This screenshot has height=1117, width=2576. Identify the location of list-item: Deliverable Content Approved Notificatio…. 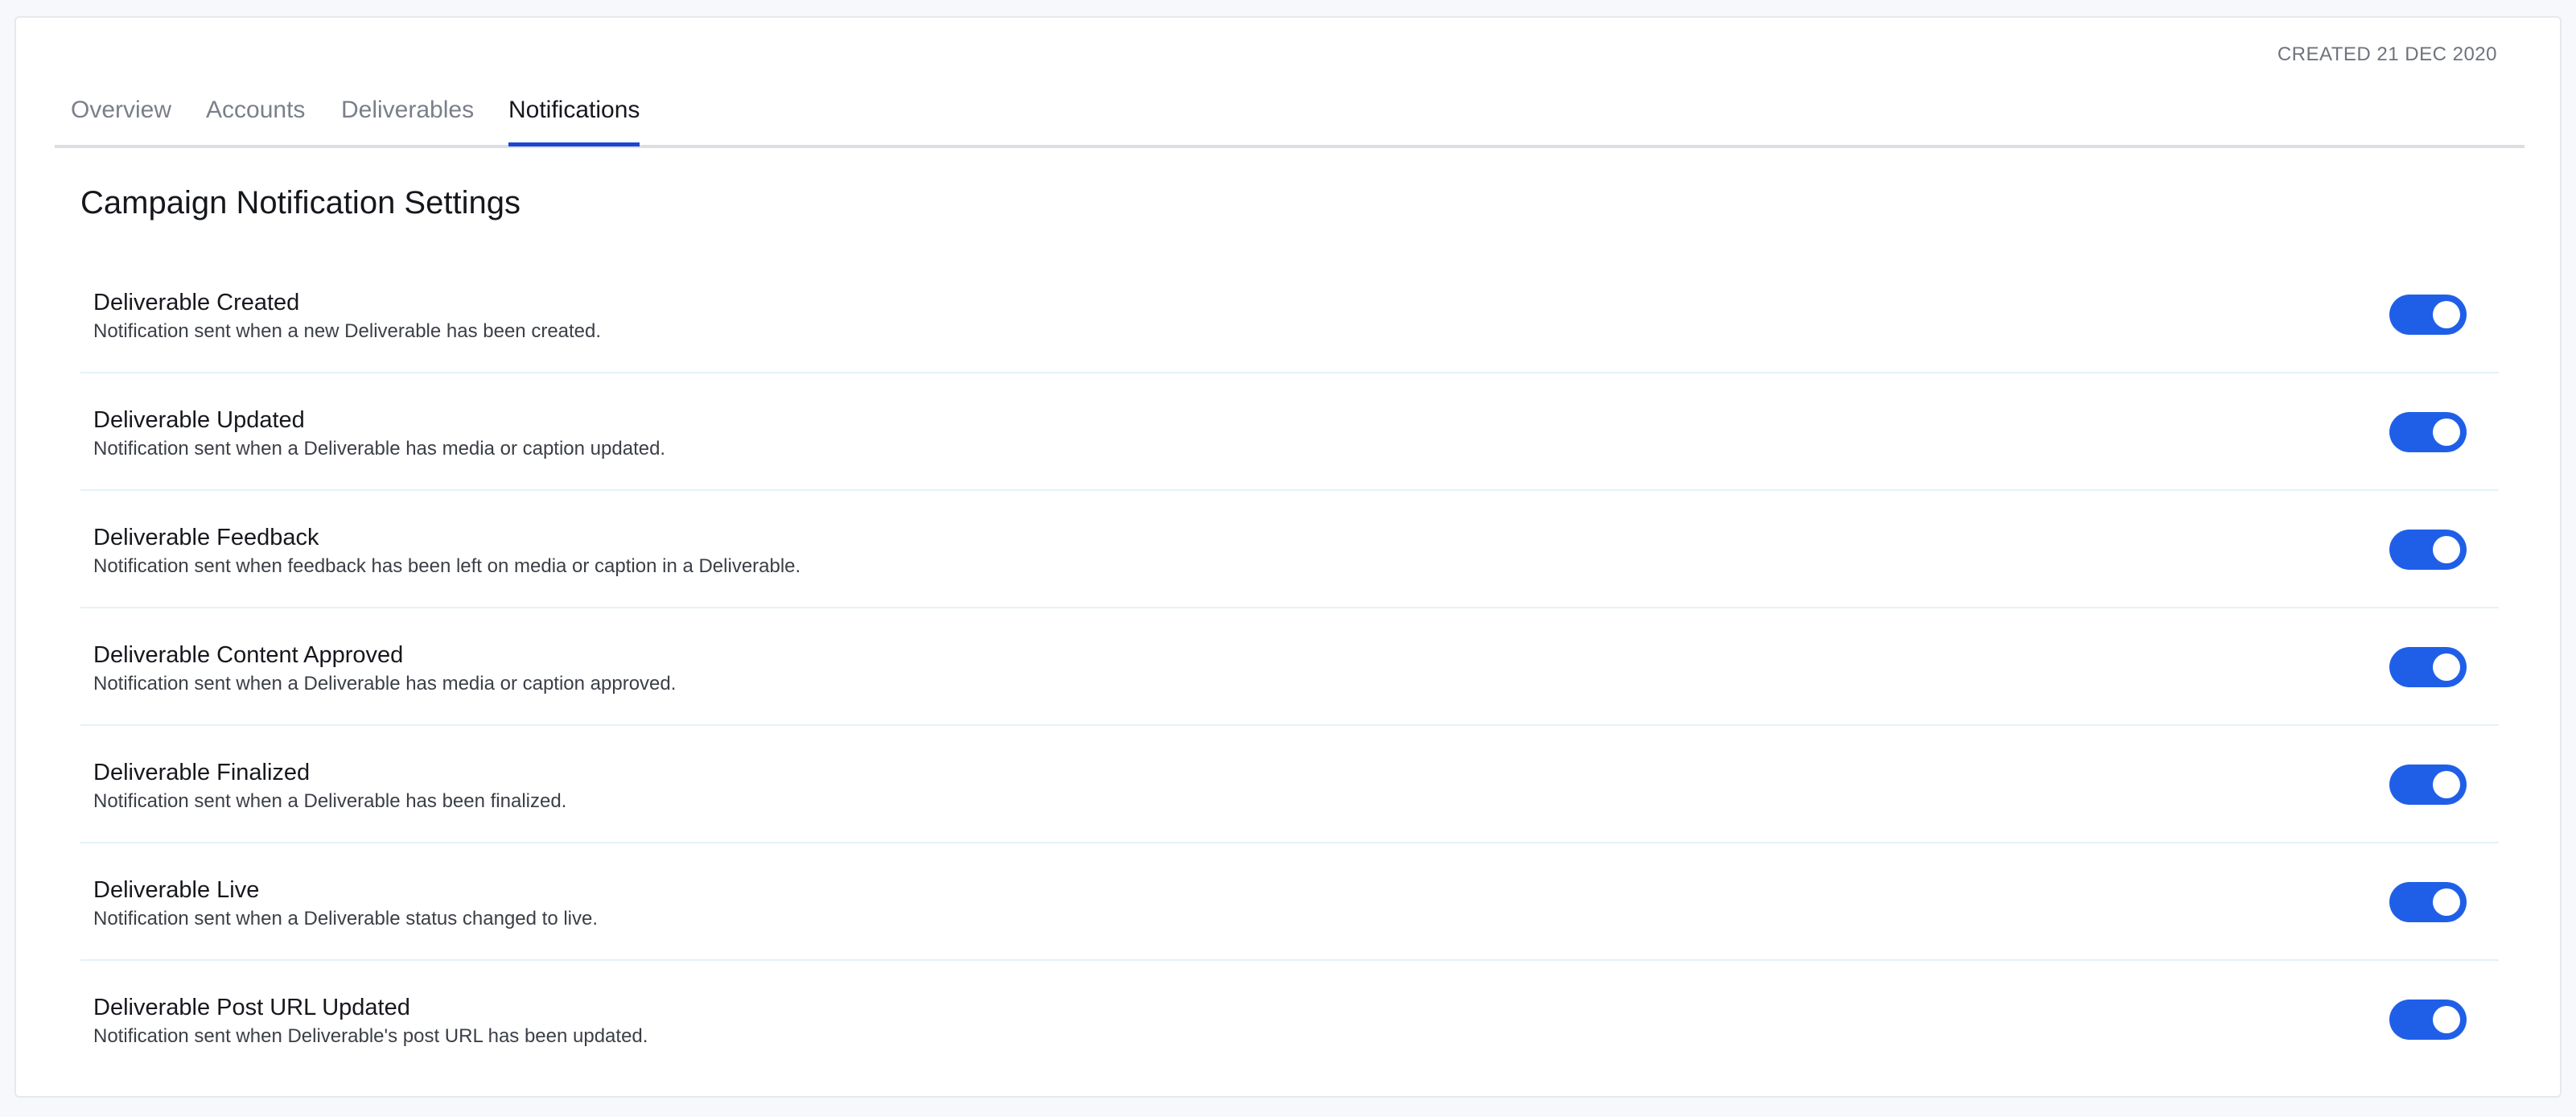
(1289, 667).